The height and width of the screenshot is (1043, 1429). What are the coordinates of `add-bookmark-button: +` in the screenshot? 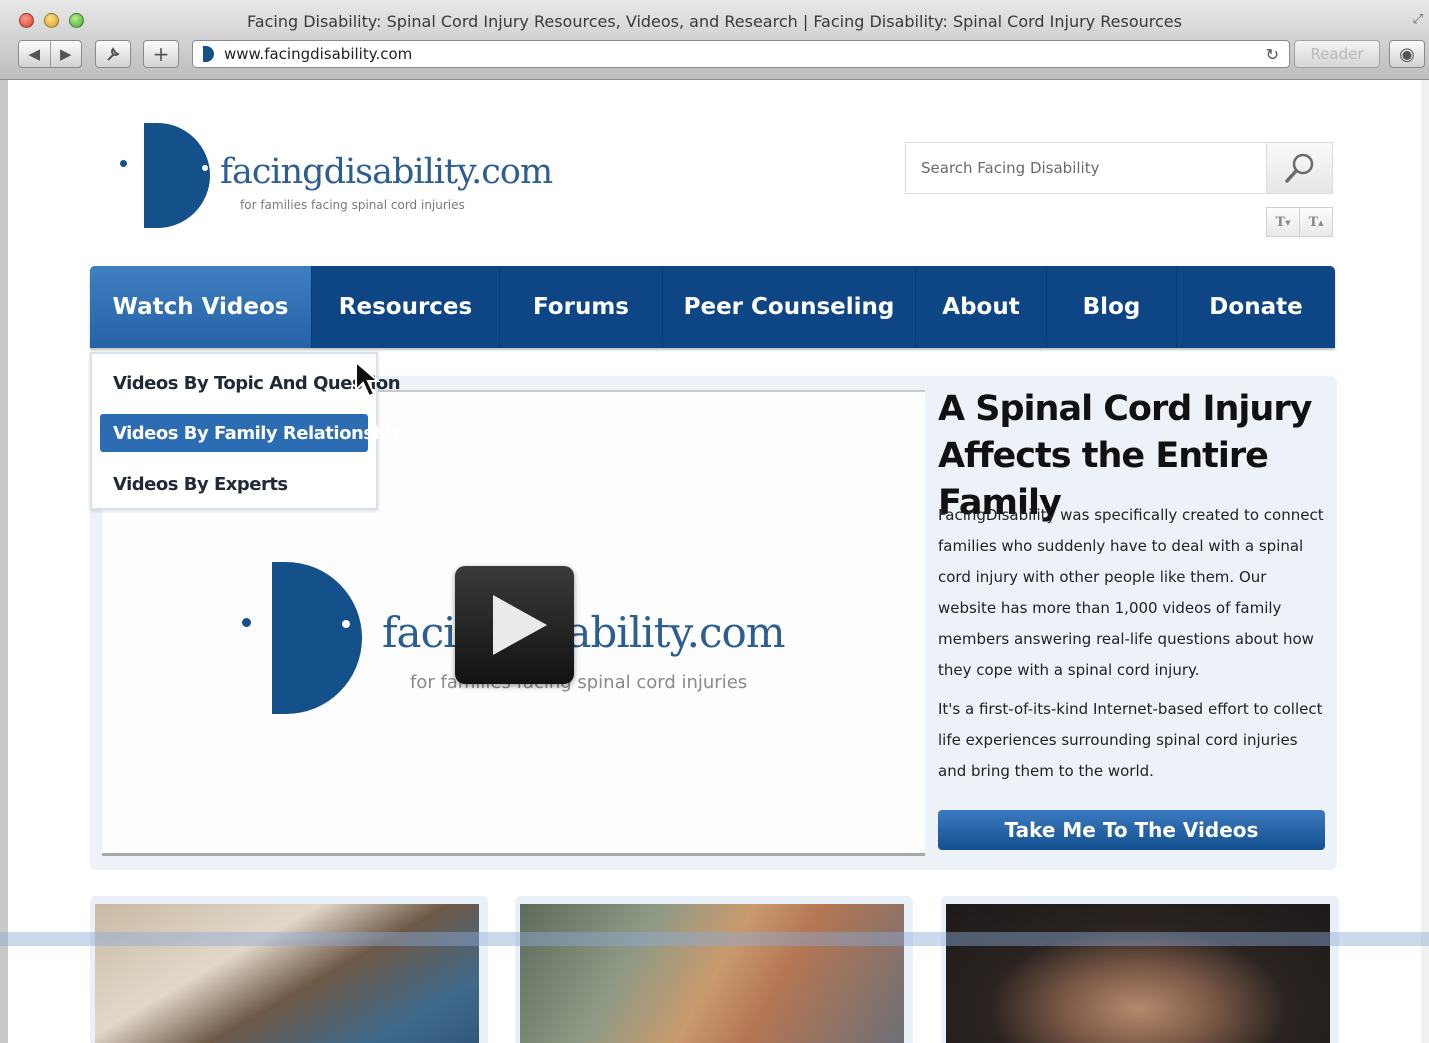 It's located at (161, 54).